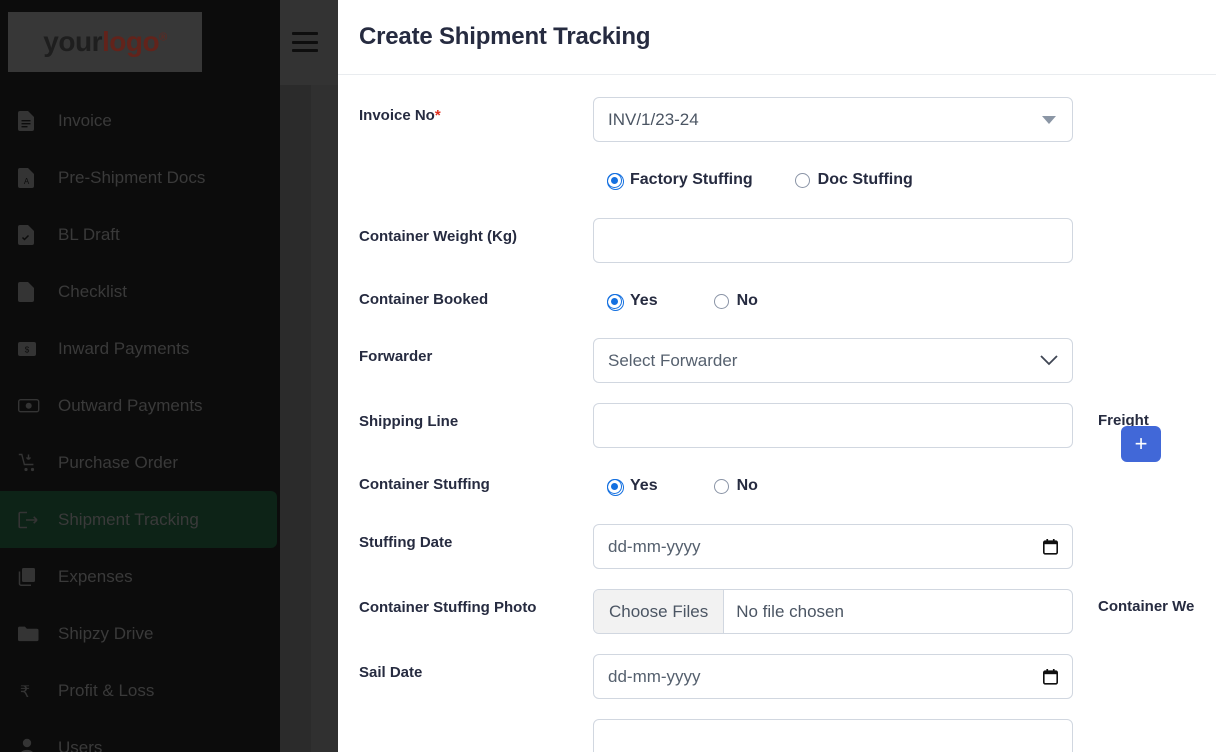 The image size is (1216, 752). Describe the element at coordinates (777, 37) in the screenshot. I see `modal-header: Create Shipment Tracking` at that location.